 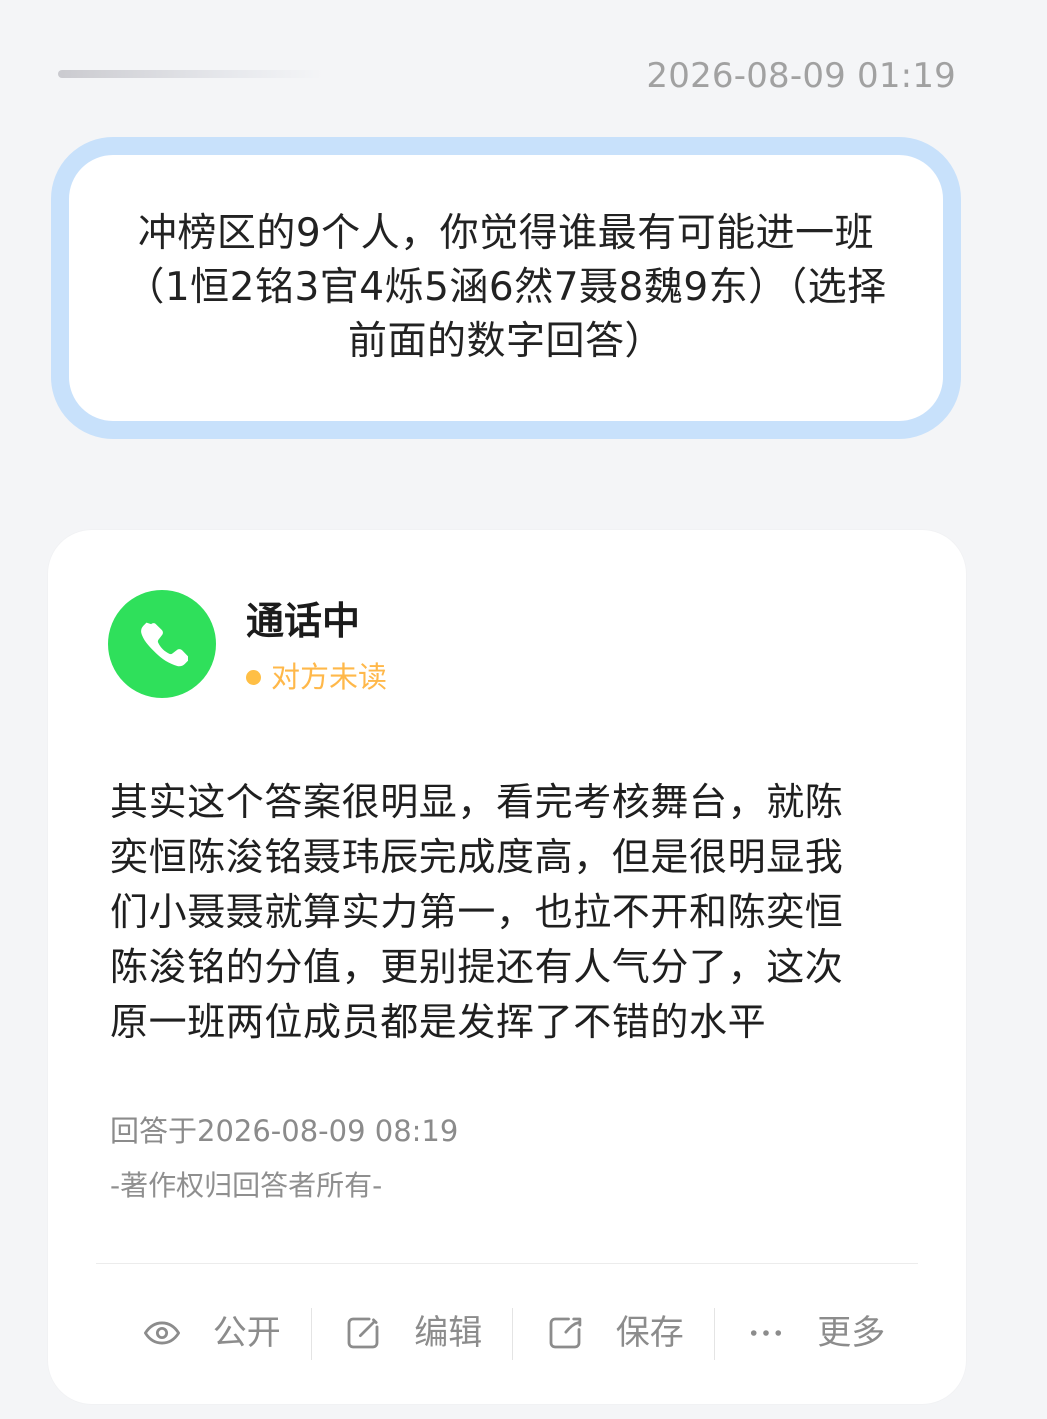 I want to click on call-status-title: 通话中, so click(x=303, y=621).